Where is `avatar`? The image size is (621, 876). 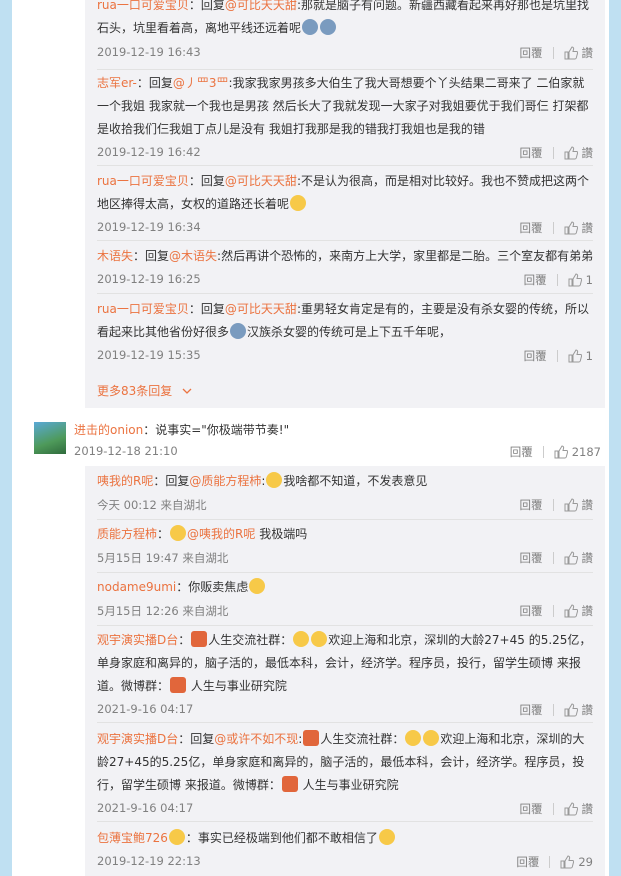
avatar is located at coordinates (50, 438).